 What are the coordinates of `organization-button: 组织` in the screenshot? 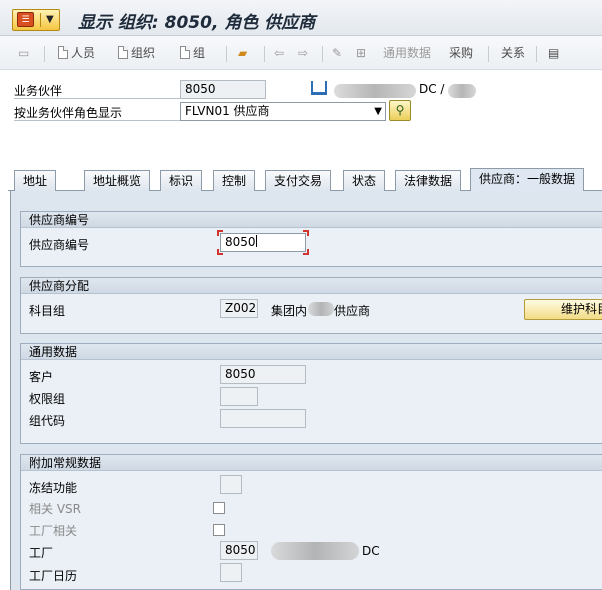 It's located at (136, 53).